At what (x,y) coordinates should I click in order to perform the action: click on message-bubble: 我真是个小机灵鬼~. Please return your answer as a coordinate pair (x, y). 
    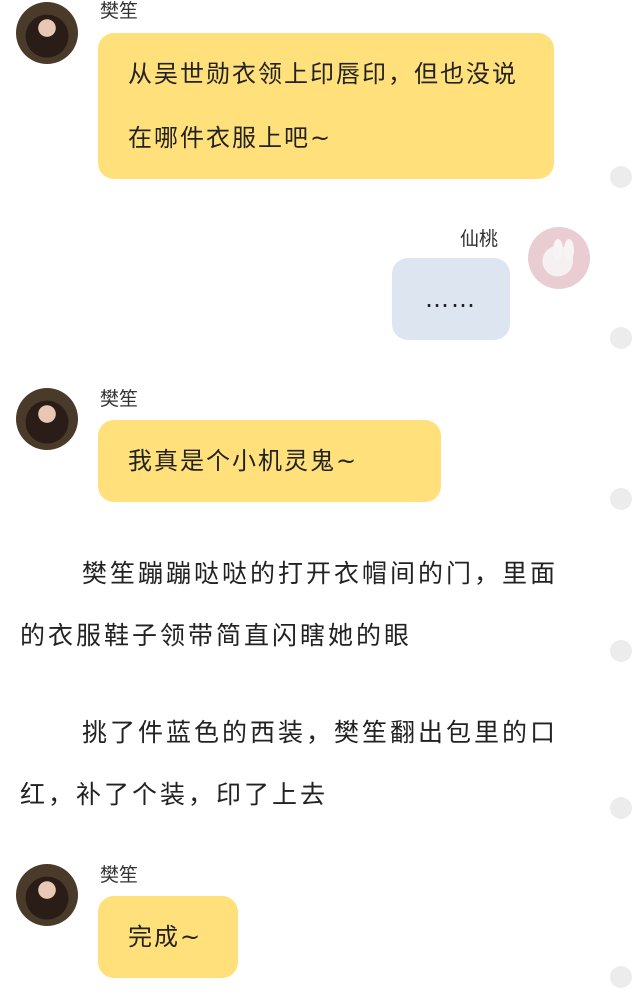
    Looking at the image, I should click on (269, 461).